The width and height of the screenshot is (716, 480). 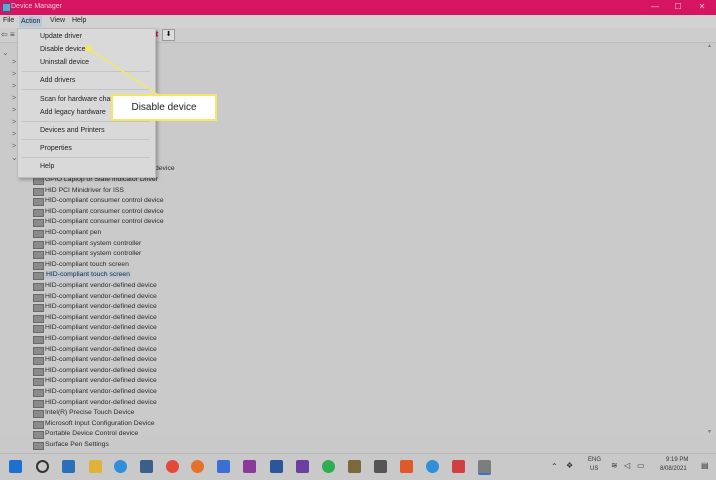 What do you see at coordinates (79, 20) in the screenshot?
I see `menu-help: Help` at bounding box center [79, 20].